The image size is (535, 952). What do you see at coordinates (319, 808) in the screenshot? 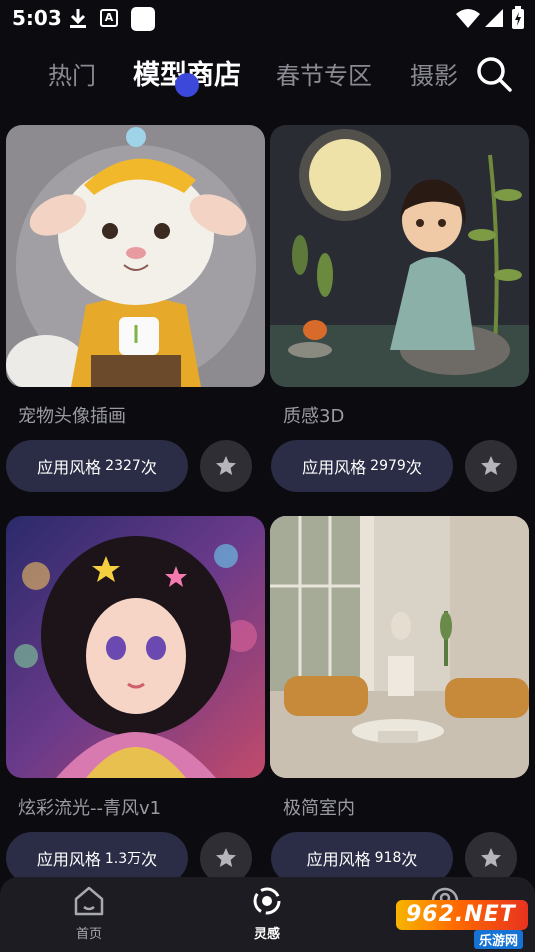
I see `card-title: 极简室内` at bounding box center [319, 808].